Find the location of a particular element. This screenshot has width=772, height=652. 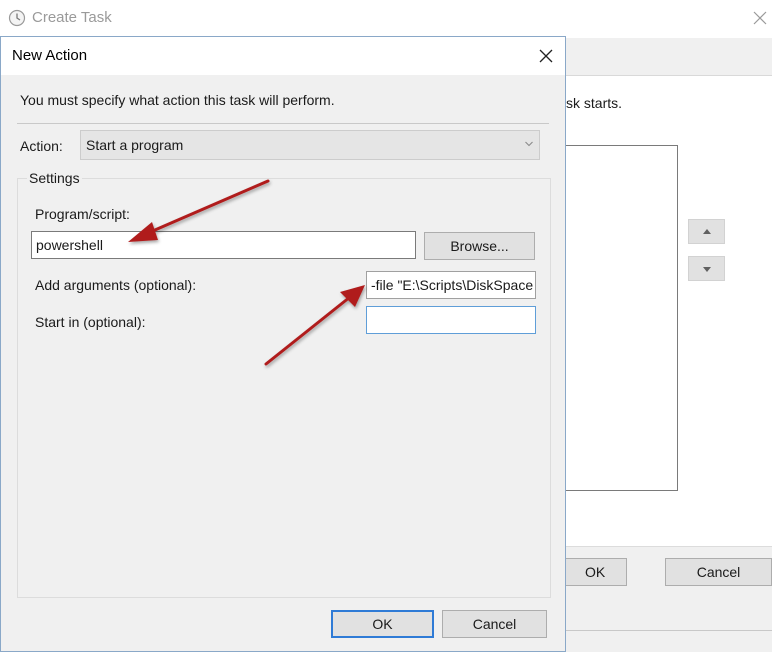

create-task-titlebar: Create Task is located at coordinates (386, 19).